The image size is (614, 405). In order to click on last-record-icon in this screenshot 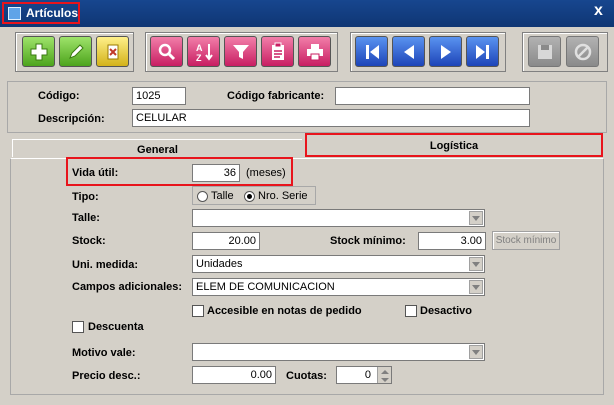, I will do `click(482, 51)`.